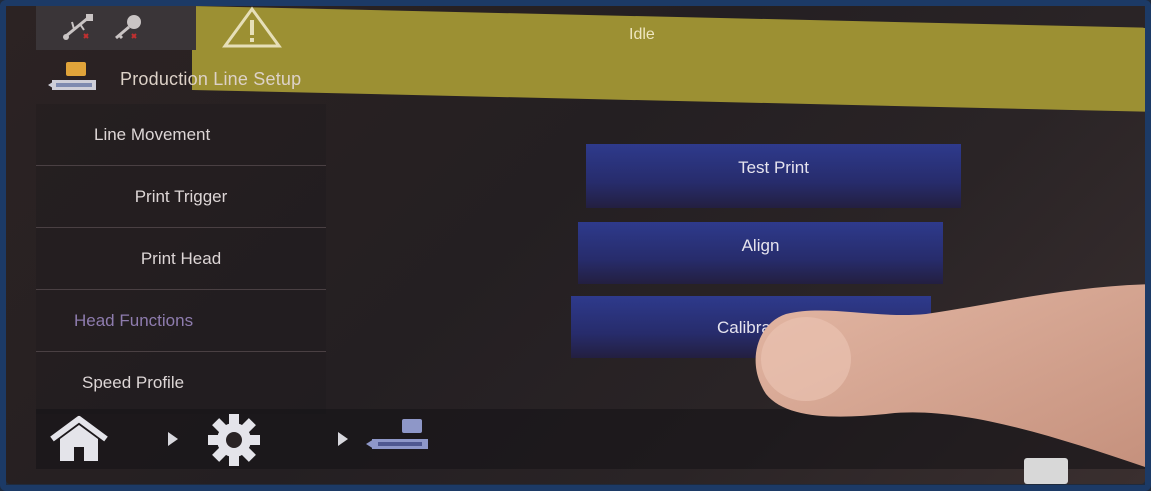 This screenshot has width=1151, height=491. I want to click on page-header: Production Line Setup, so click(173, 79).